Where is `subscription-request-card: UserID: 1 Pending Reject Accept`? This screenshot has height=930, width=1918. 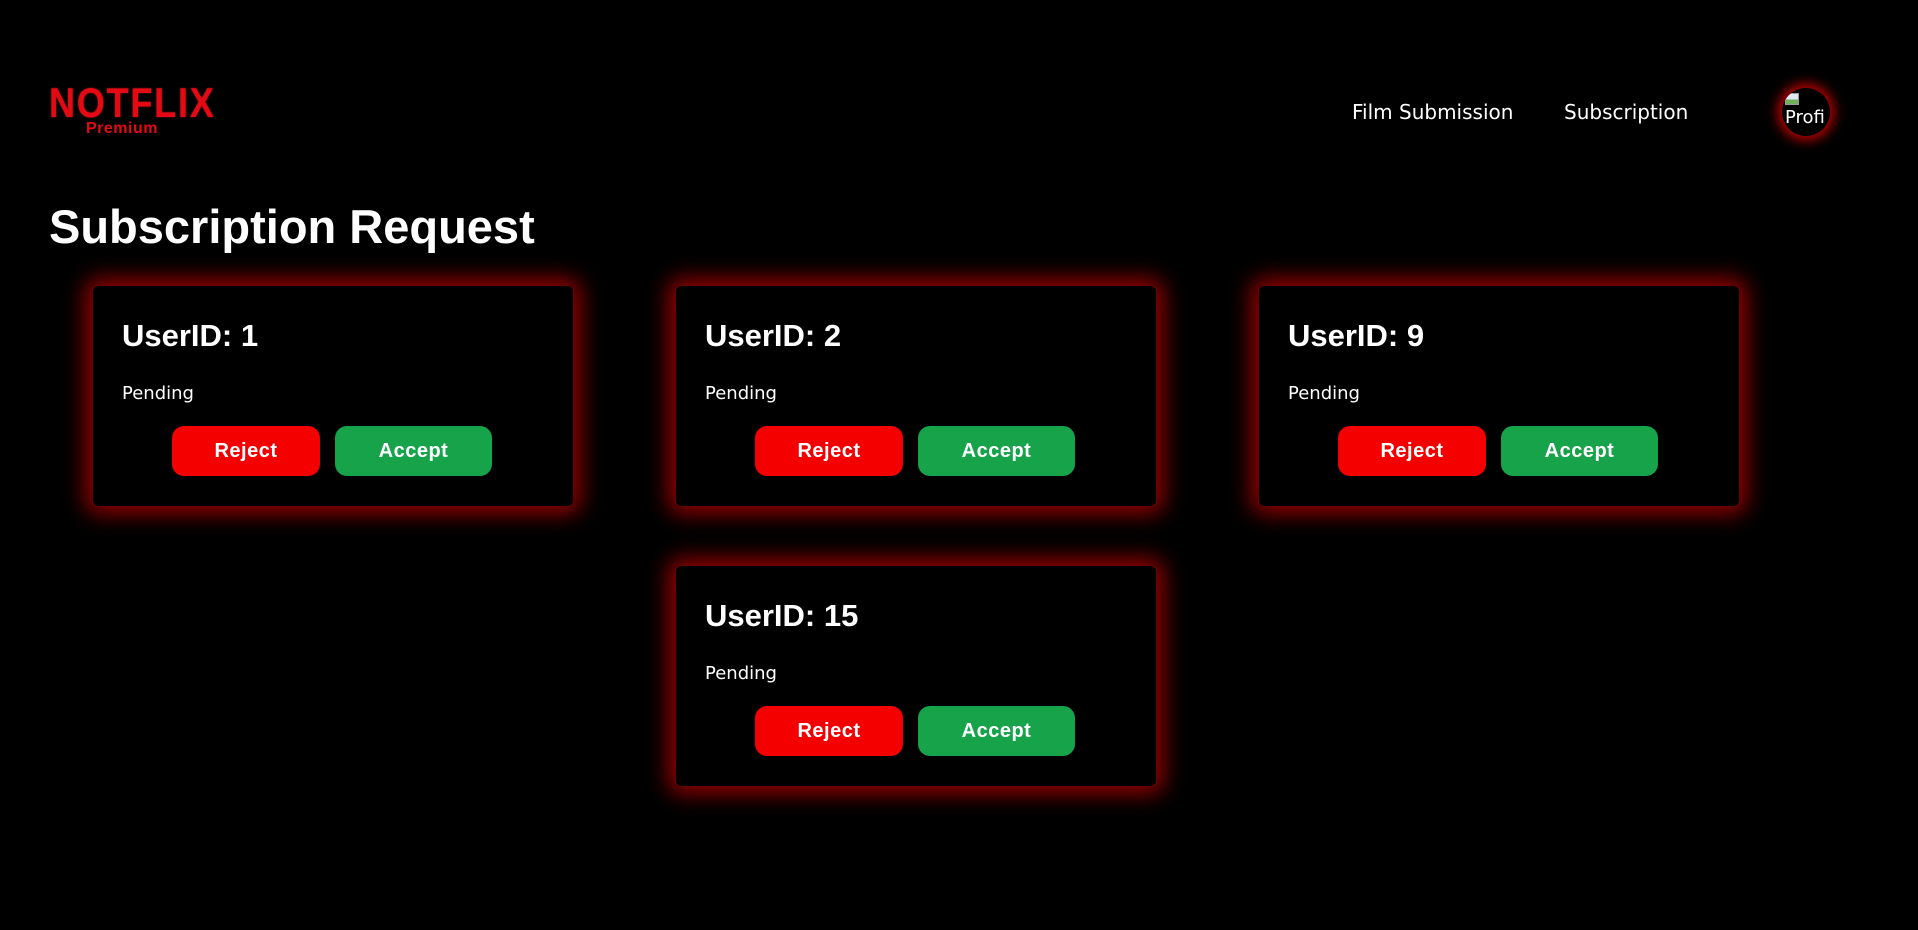
subscription-request-card: UserID: 1 Pending Reject Accept is located at coordinates (333, 396).